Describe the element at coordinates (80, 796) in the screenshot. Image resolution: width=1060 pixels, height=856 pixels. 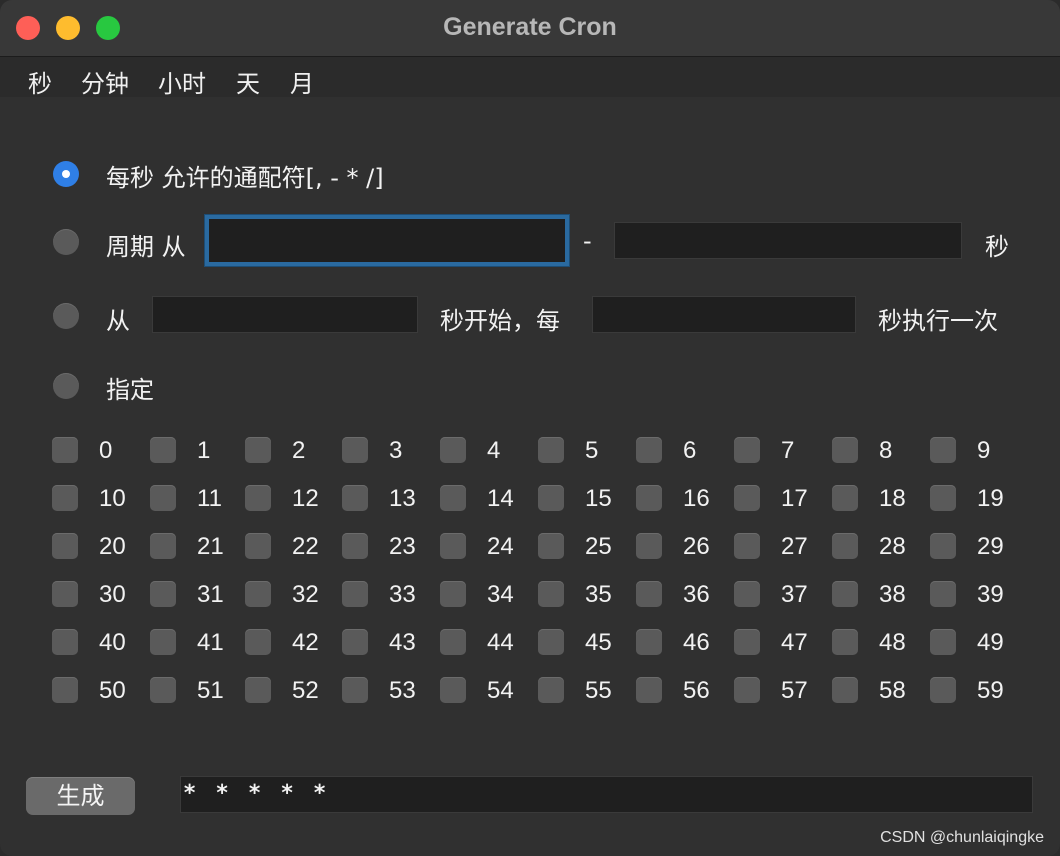
I see `generate-button: 生成` at that location.